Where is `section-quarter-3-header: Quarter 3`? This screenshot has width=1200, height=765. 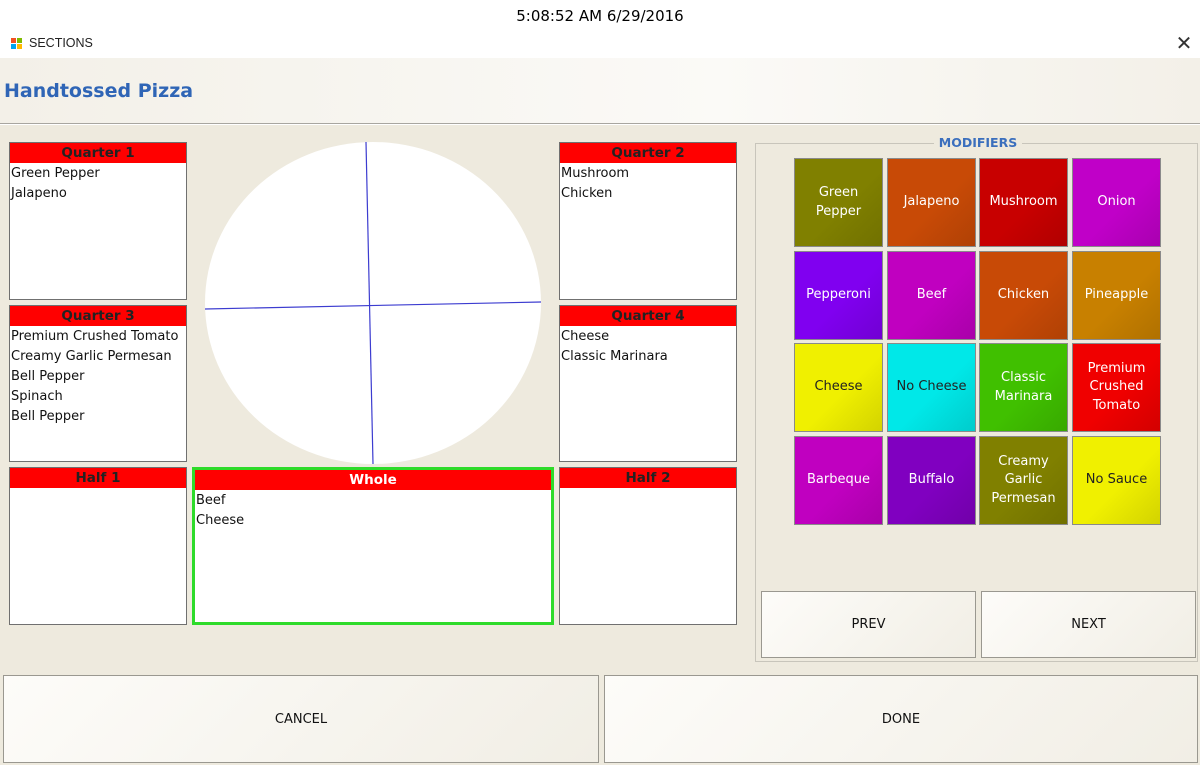 section-quarter-3-header: Quarter 3 is located at coordinates (98, 316).